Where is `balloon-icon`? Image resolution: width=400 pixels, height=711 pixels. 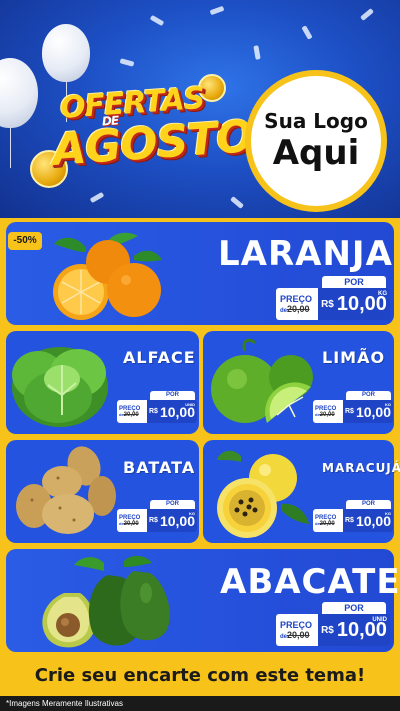 balloon-icon is located at coordinates (66, 73).